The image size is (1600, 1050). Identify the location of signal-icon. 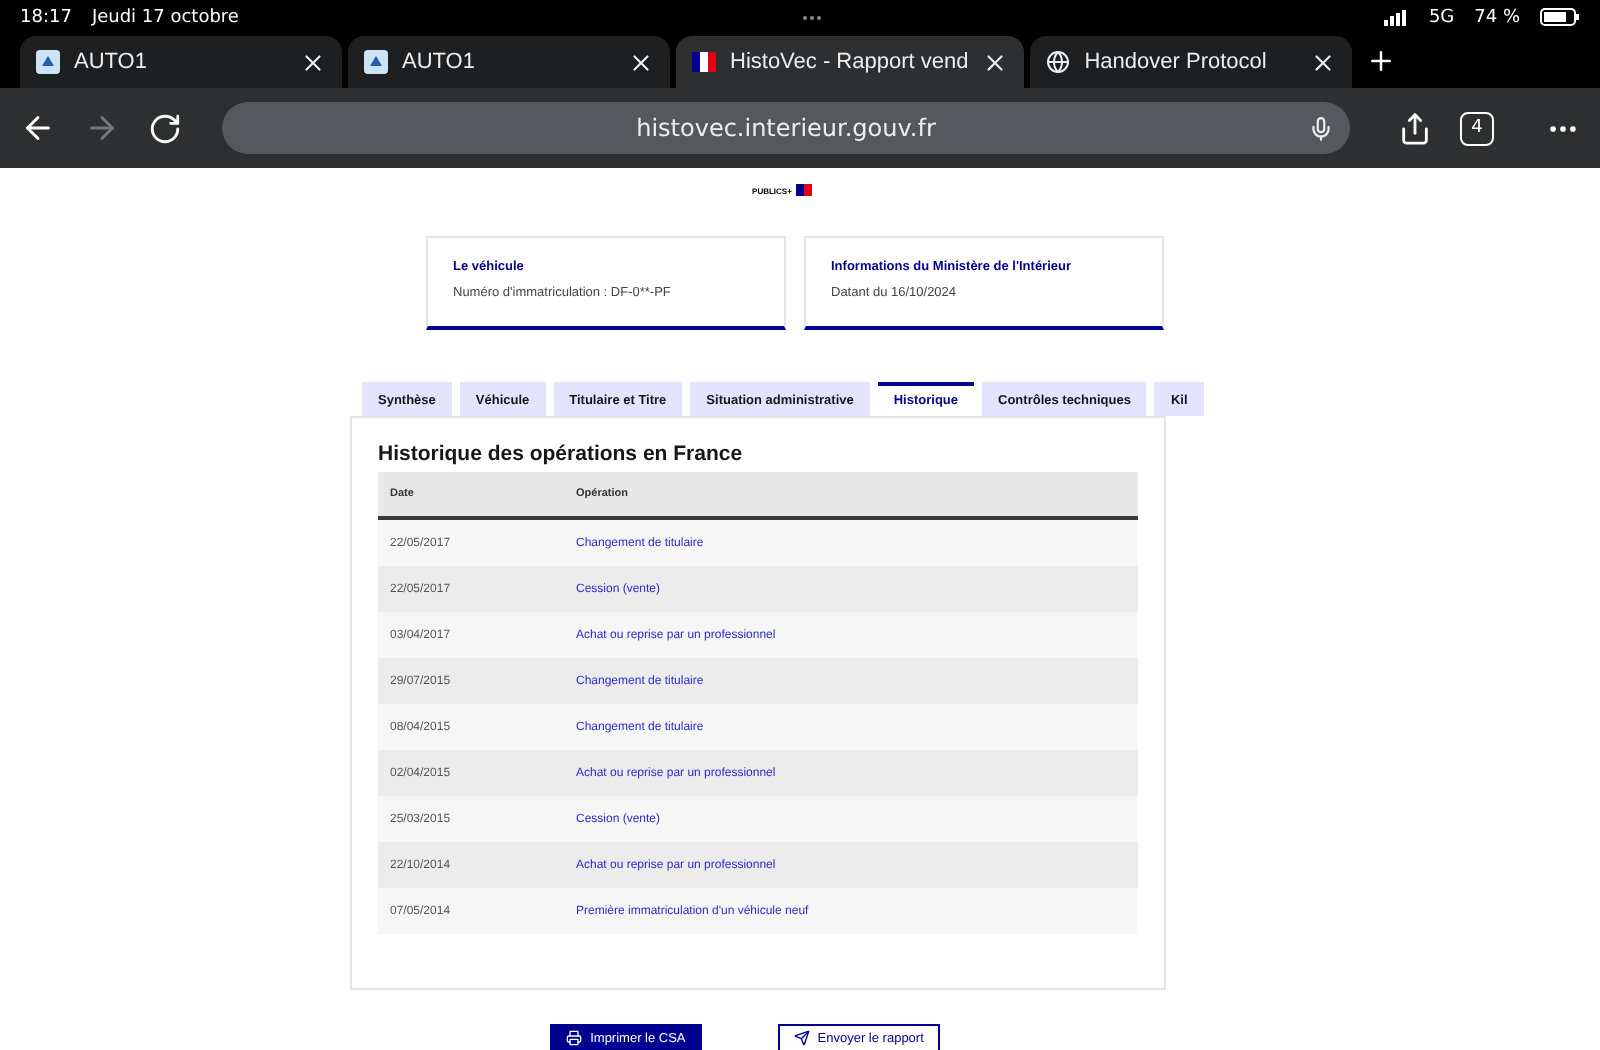
(1396, 17).